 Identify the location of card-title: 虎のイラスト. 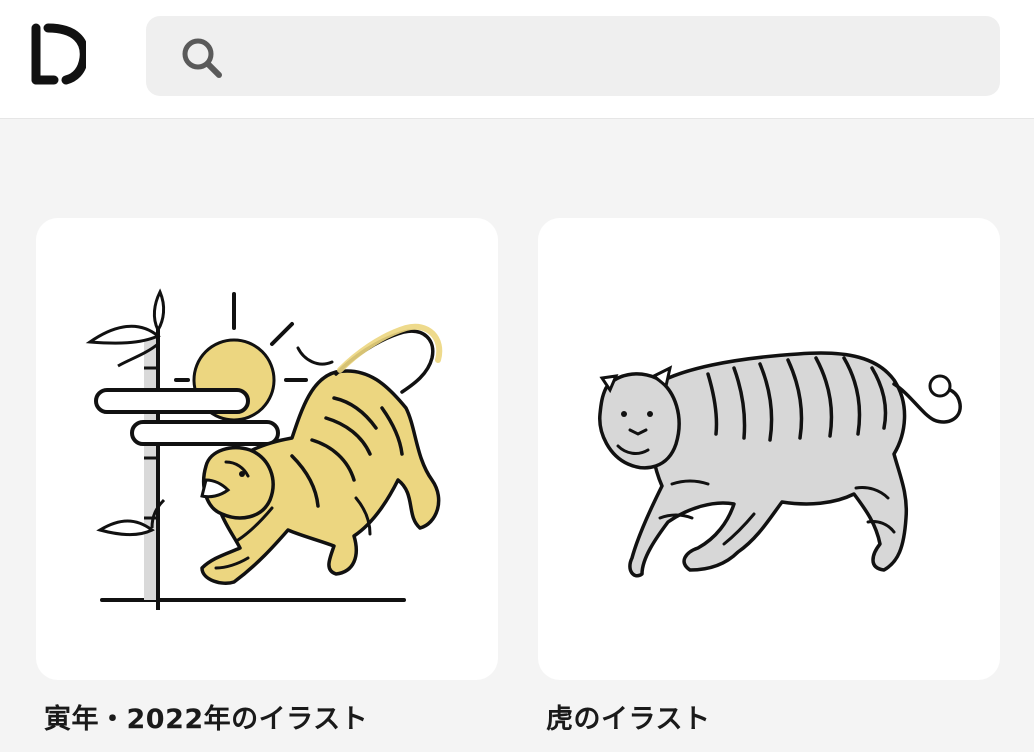
(628, 716).